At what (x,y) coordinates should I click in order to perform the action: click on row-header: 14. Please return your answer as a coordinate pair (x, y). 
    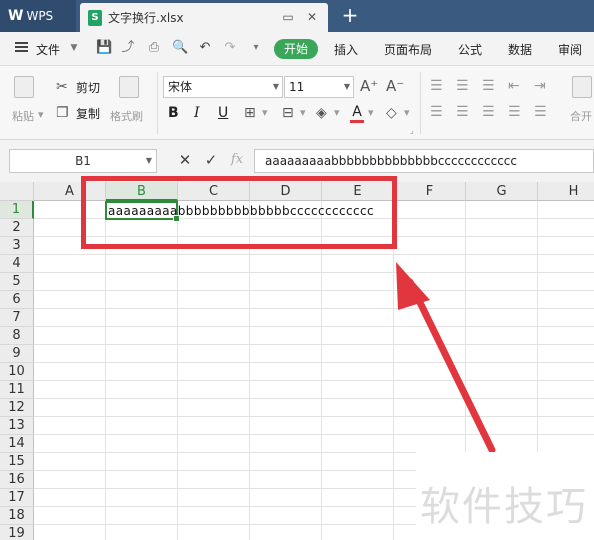
    Looking at the image, I should click on (17, 444).